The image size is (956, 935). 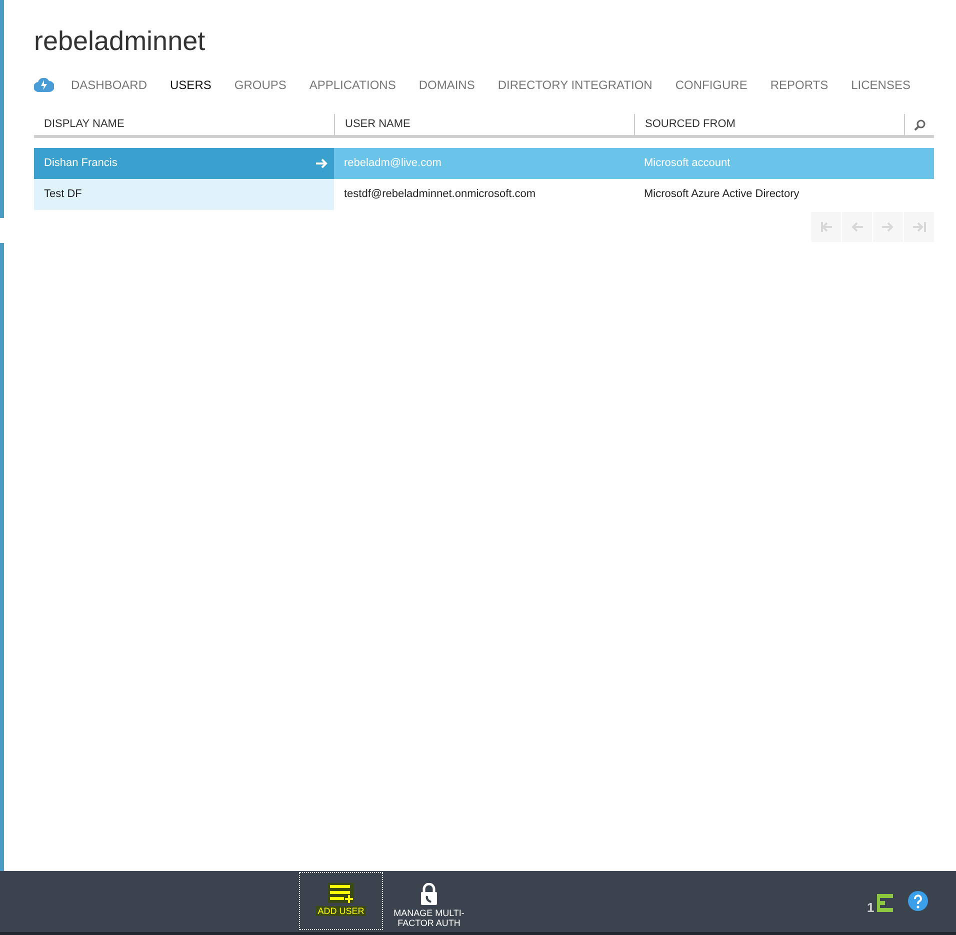 I want to click on table-cell-text: Test DF, so click(x=63, y=194).